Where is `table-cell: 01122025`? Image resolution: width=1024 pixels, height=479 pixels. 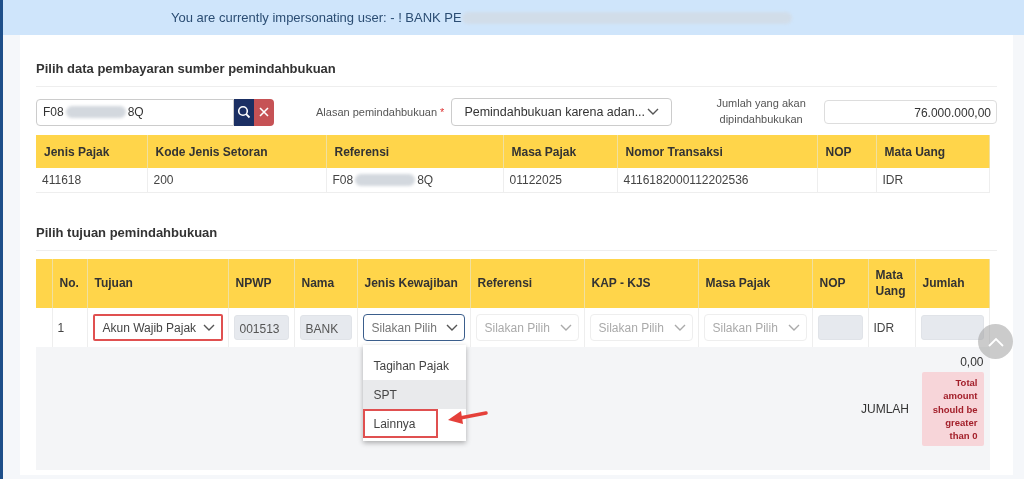 table-cell: 01122025 is located at coordinates (560, 180).